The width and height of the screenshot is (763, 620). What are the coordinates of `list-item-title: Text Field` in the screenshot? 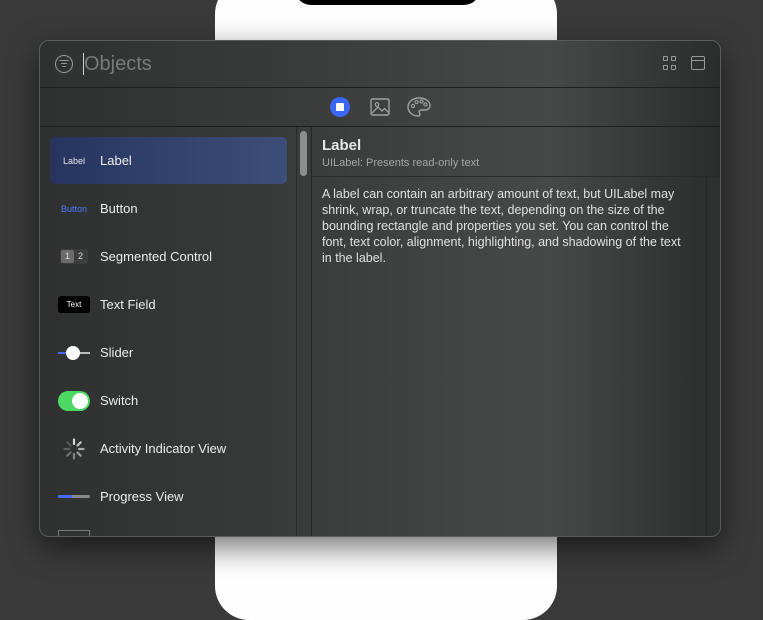 It's located at (128, 304).